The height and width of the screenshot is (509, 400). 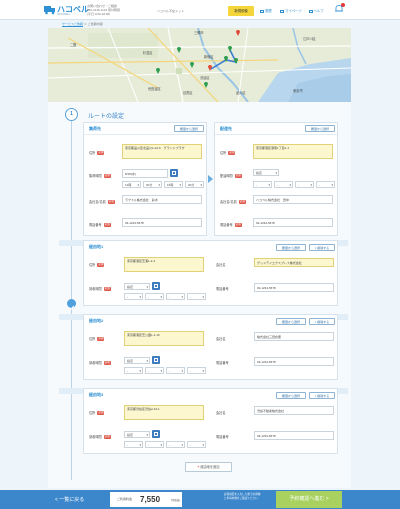 What do you see at coordinates (294, 262) in the screenshot?
I see `waypoint-company-input: グッドデイエクスプレス株式会社` at bounding box center [294, 262].